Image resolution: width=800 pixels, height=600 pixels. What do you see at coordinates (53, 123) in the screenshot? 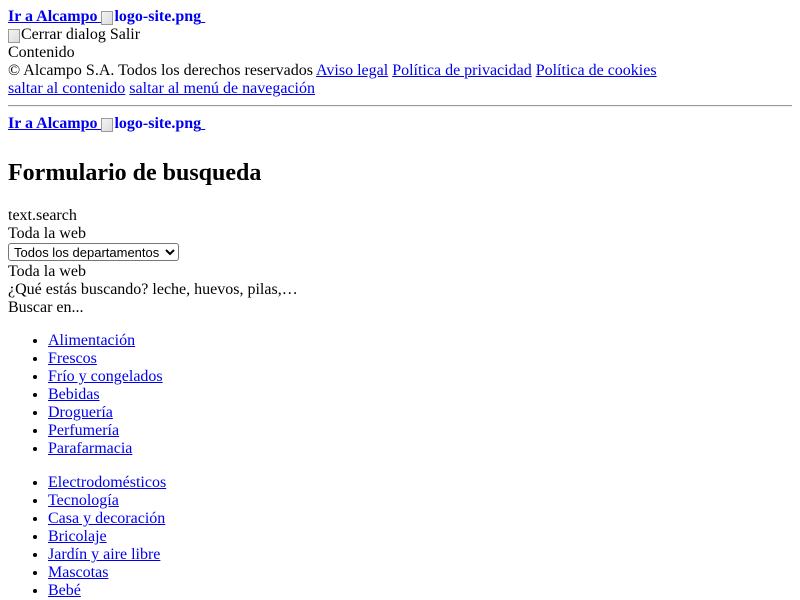
I see `home-link-label-2: Ir a Alcampo` at bounding box center [53, 123].